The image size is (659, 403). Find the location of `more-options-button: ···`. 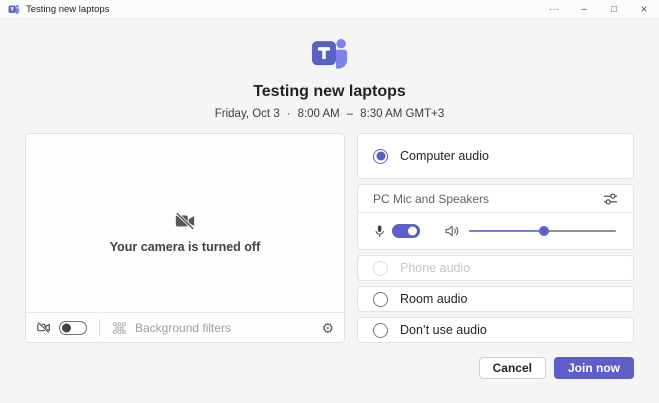

more-options-button: ··· is located at coordinates (554, 9).